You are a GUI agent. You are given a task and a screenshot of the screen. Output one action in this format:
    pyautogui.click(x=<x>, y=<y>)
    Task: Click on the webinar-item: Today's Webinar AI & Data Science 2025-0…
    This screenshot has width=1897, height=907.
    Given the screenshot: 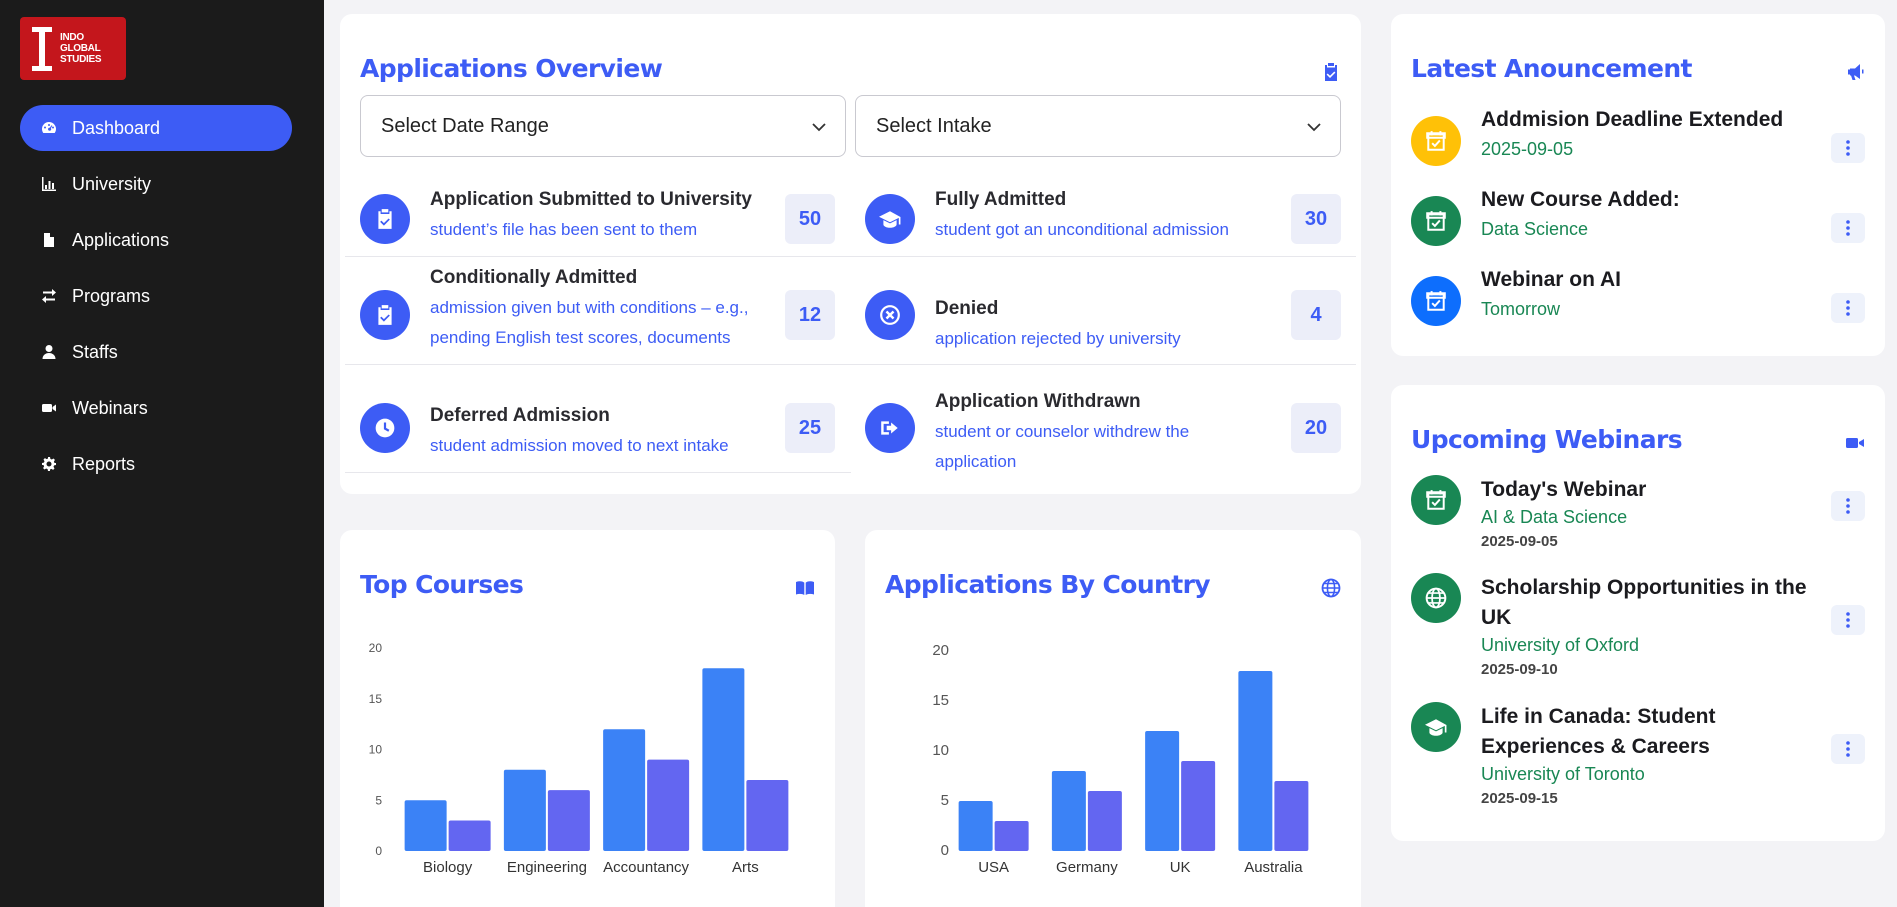 What is the action you would take?
    pyautogui.click(x=1638, y=515)
    